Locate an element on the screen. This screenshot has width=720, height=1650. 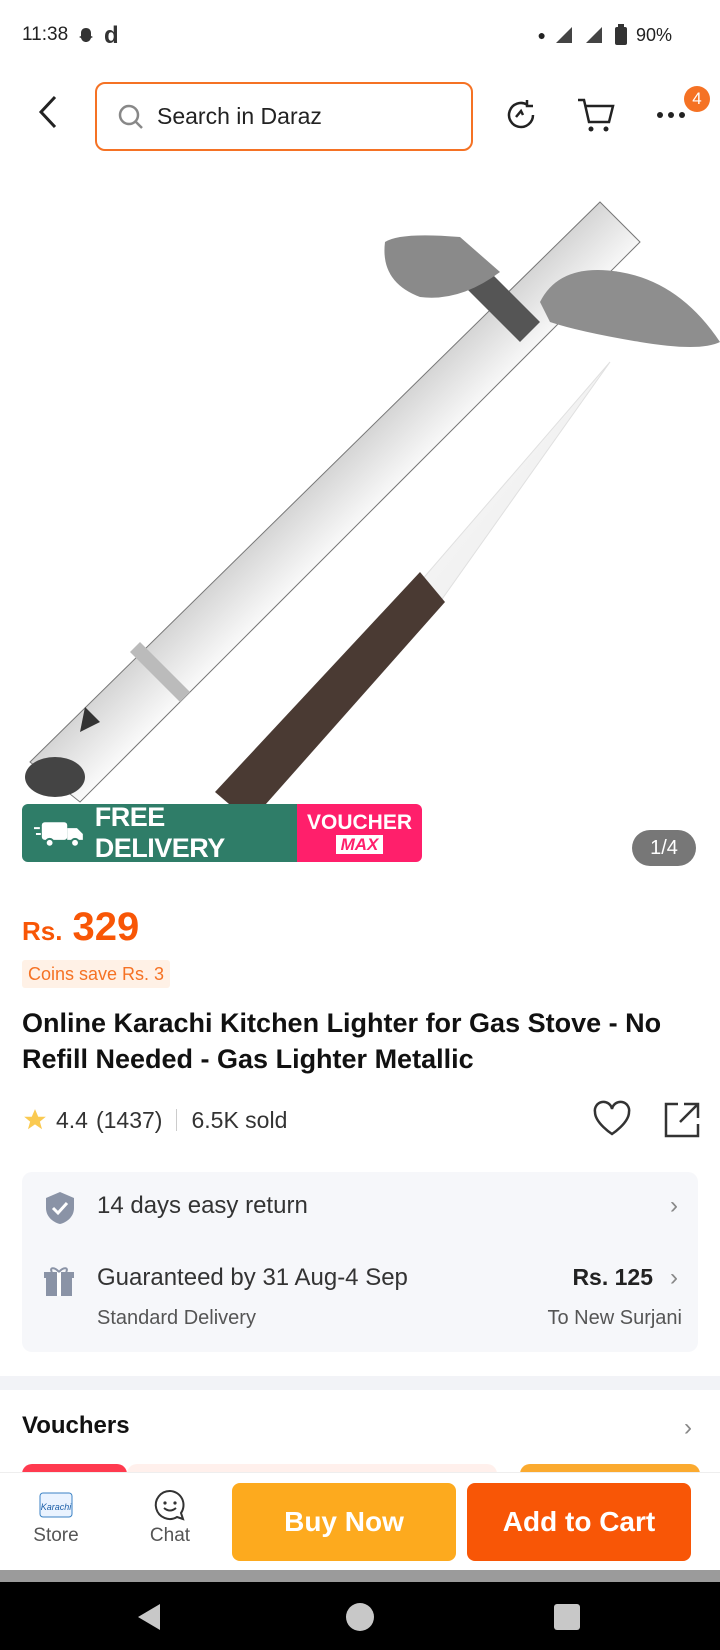
vouchers-title: Vouchers is located at coordinates (76, 1426).